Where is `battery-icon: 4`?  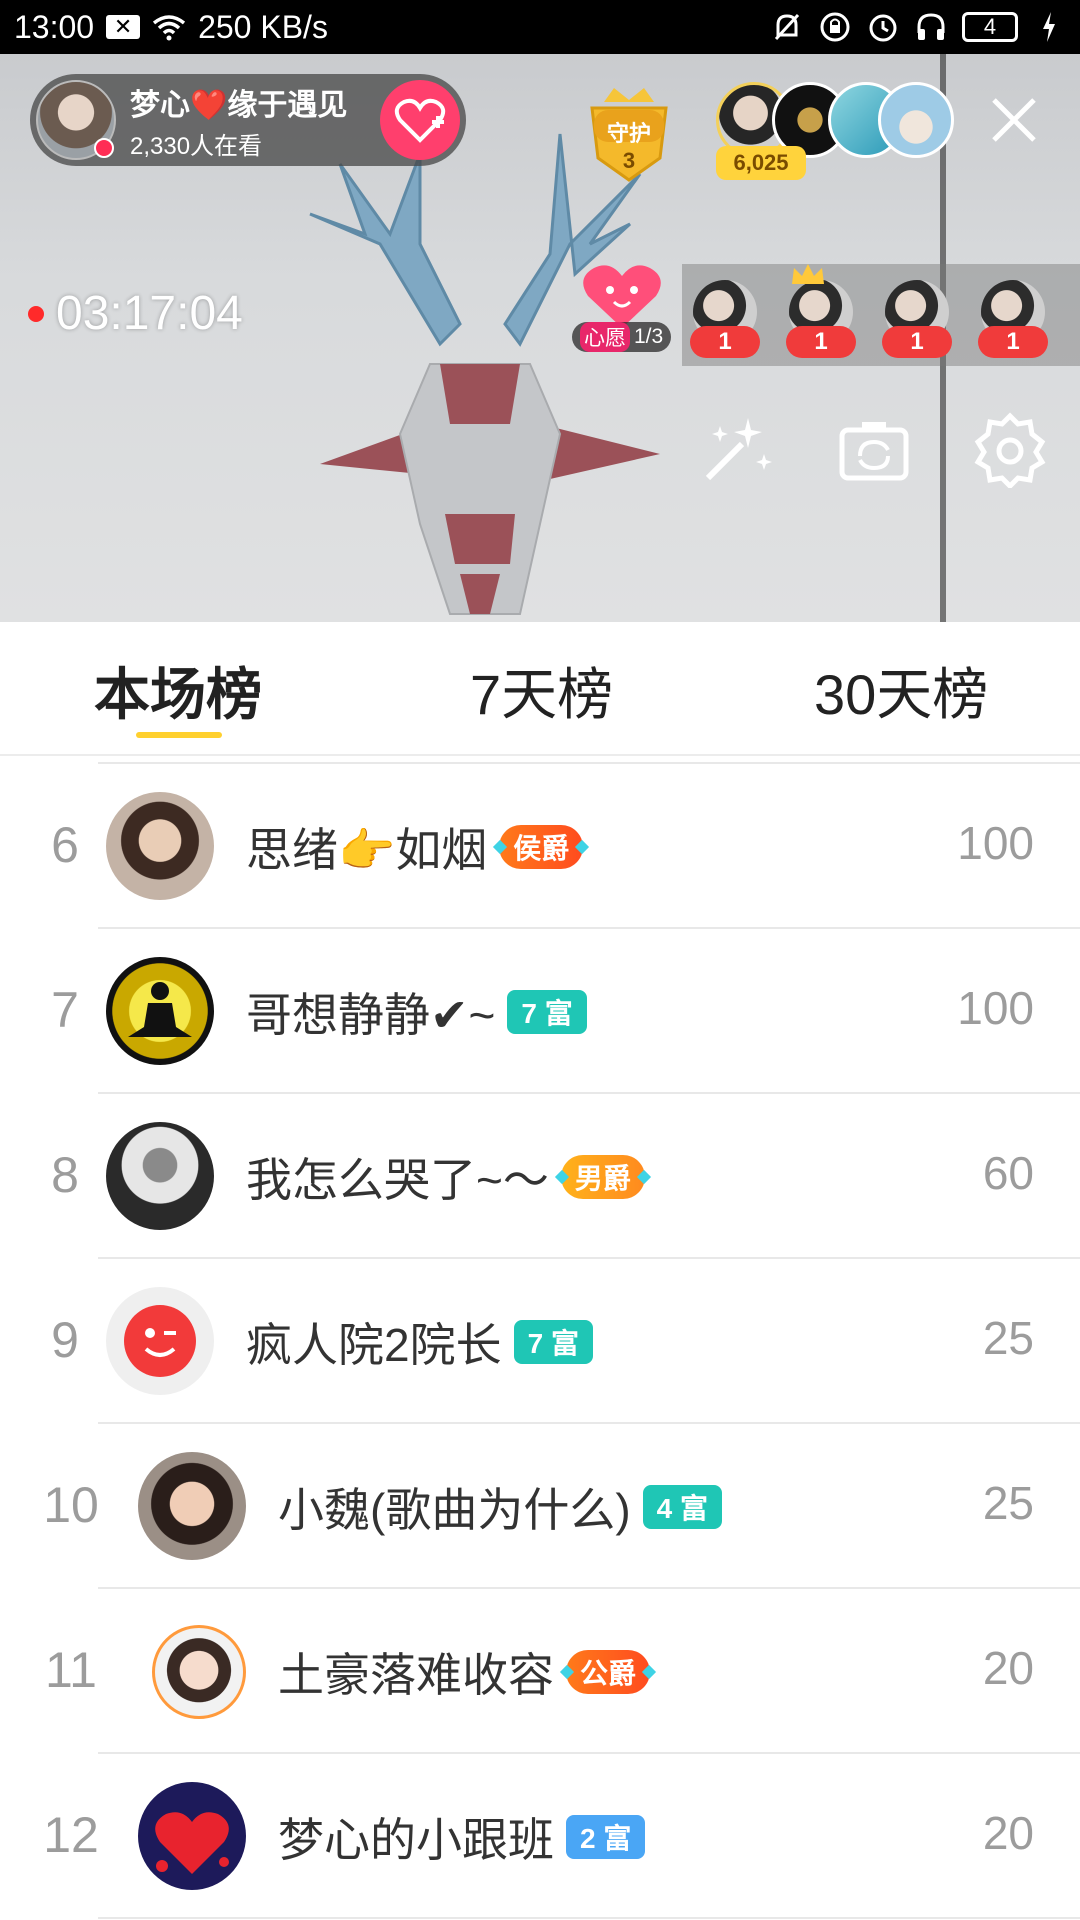
battery-icon: 4 is located at coordinates (990, 27).